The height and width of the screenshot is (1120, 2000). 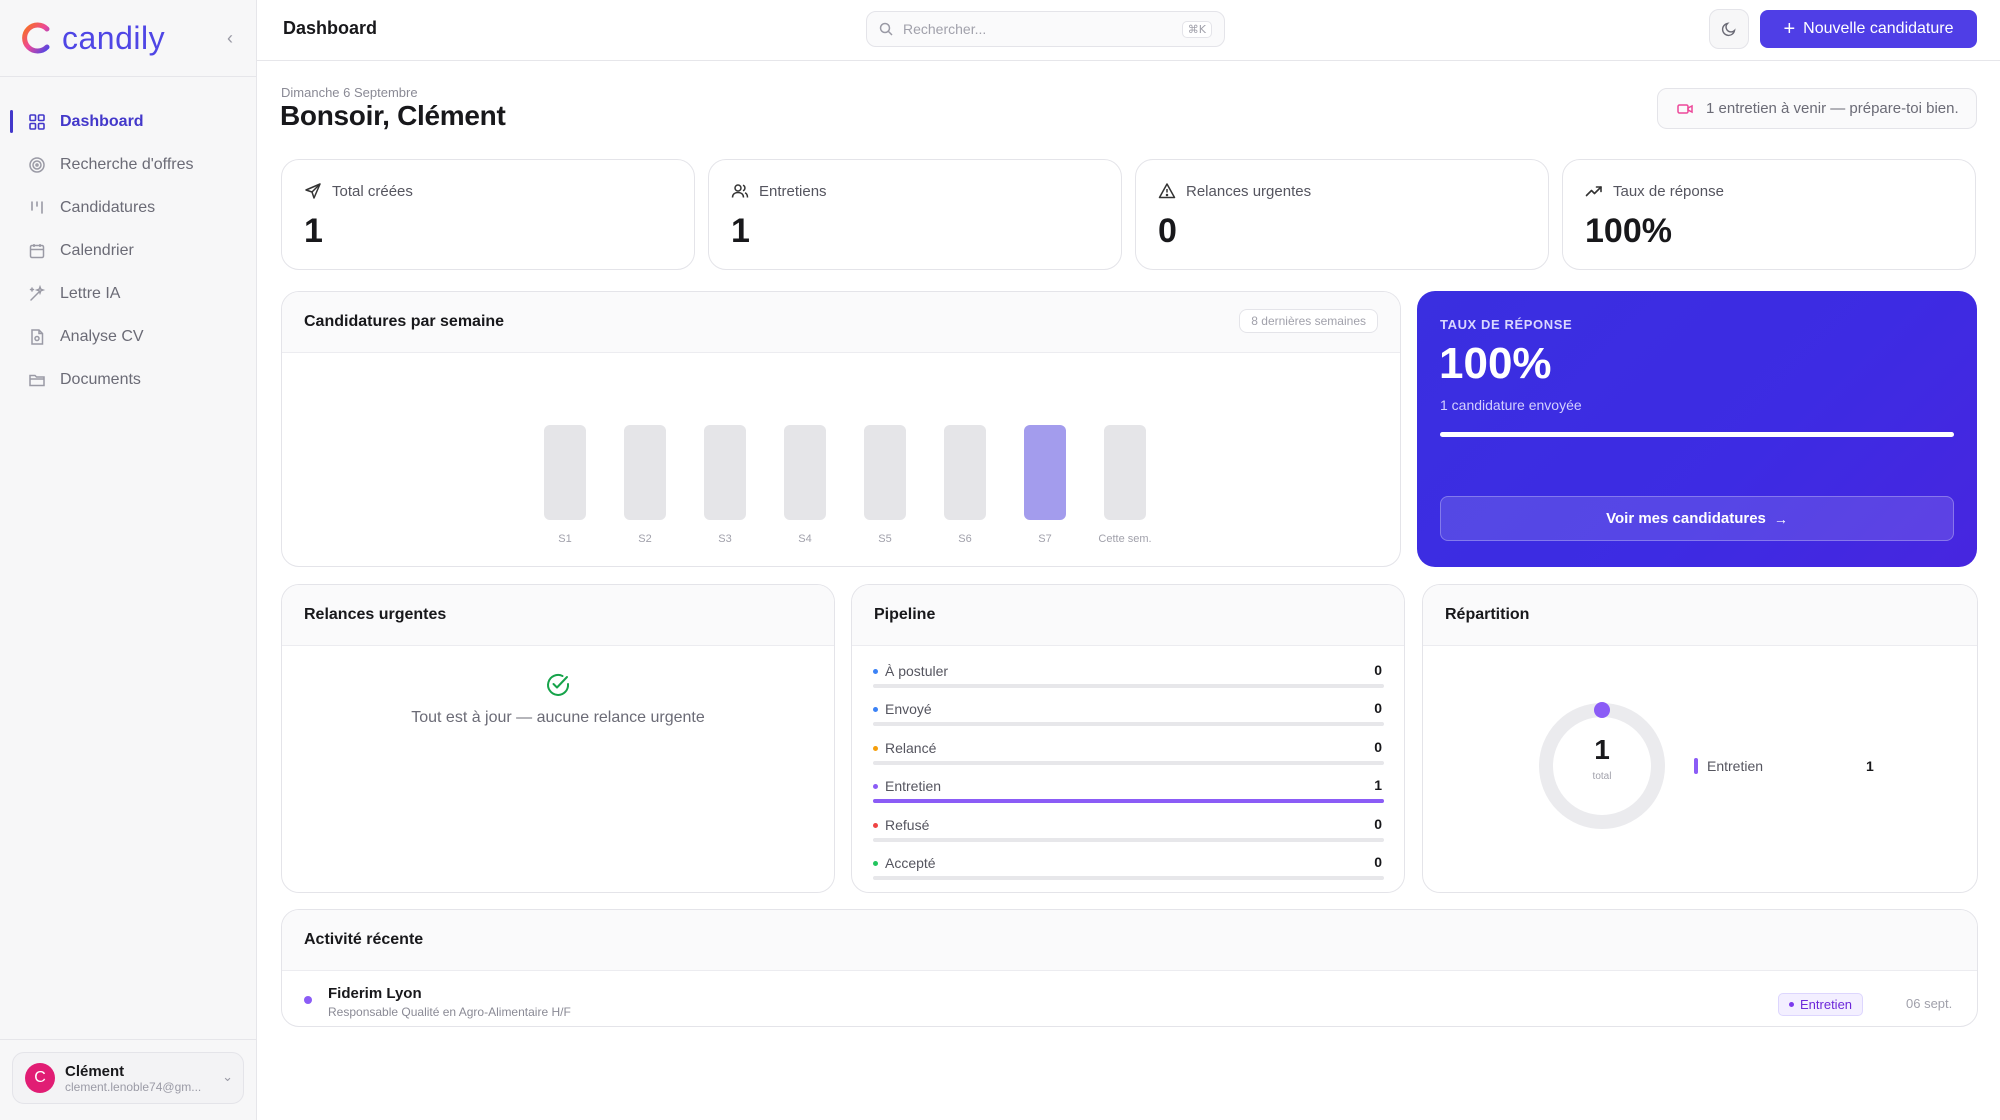 What do you see at coordinates (908, 709) in the screenshot?
I see `pipeline-stage-name: Envoyé` at bounding box center [908, 709].